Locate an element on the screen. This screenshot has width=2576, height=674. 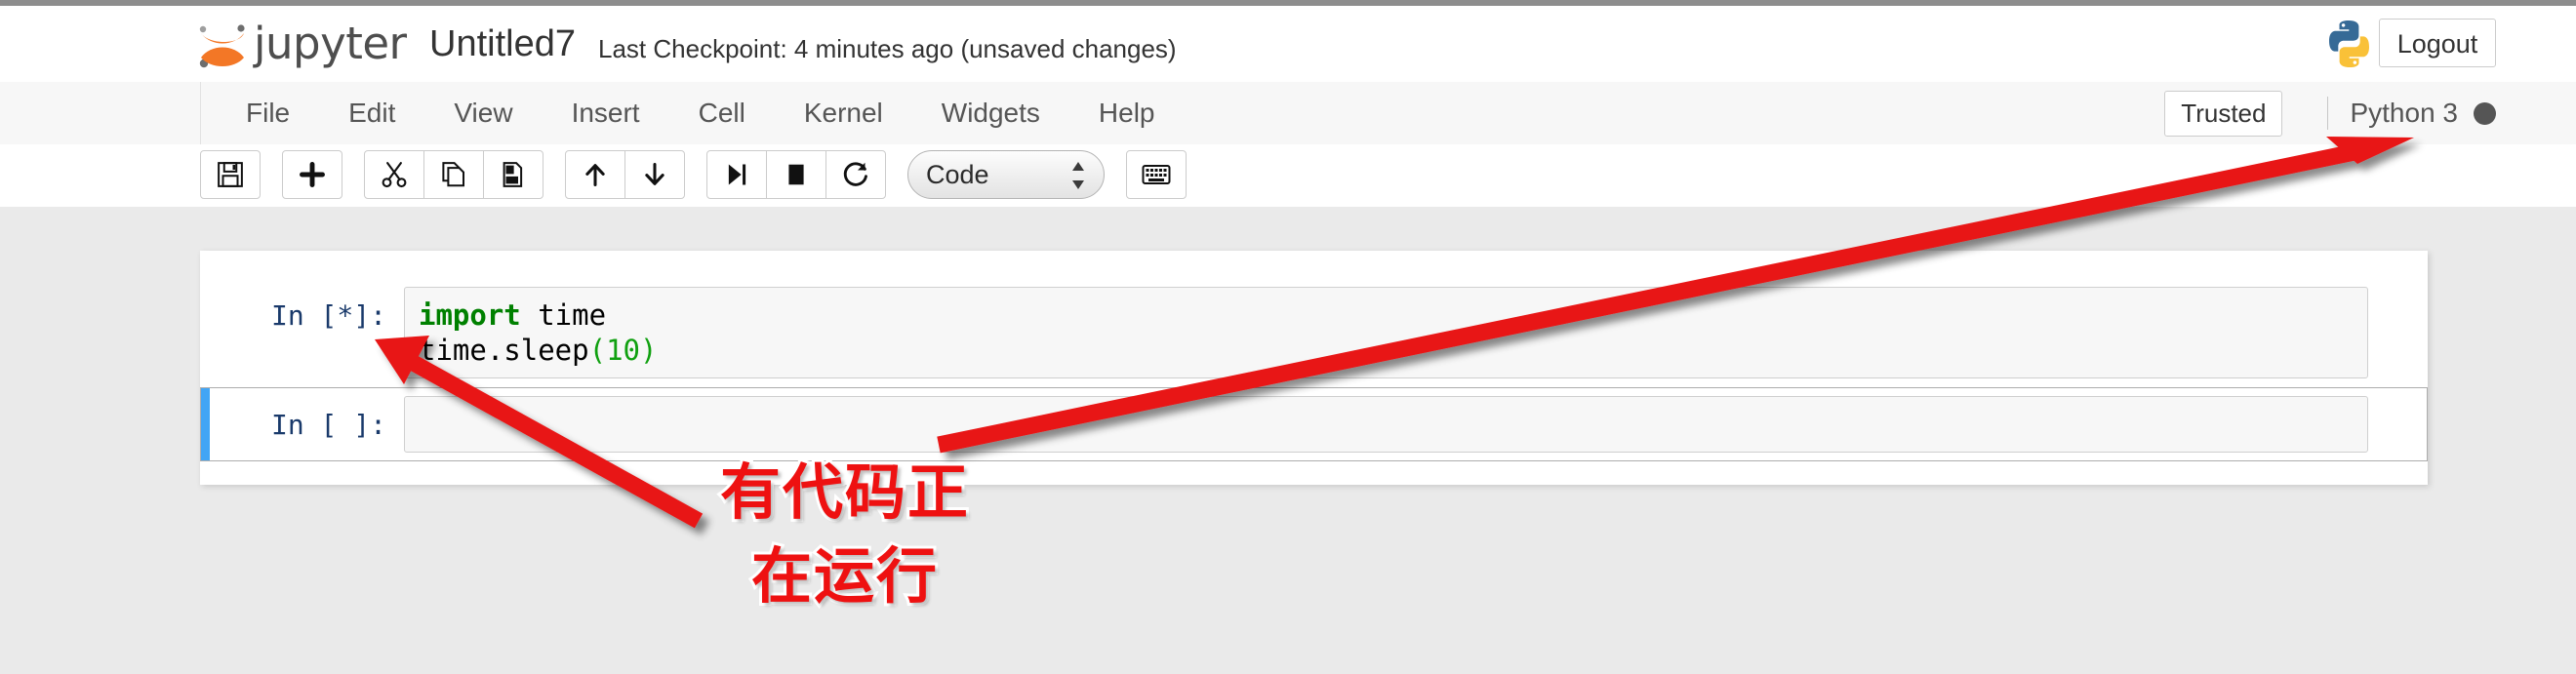
save-button is located at coordinates (230, 174).